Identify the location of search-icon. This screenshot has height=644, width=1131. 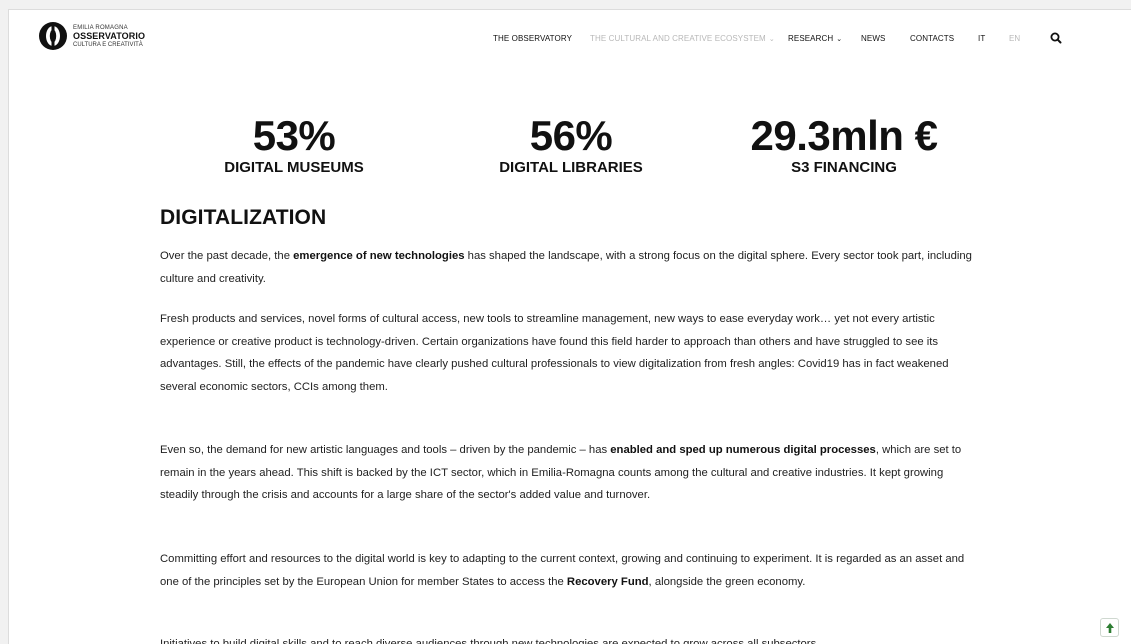
(1056, 38).